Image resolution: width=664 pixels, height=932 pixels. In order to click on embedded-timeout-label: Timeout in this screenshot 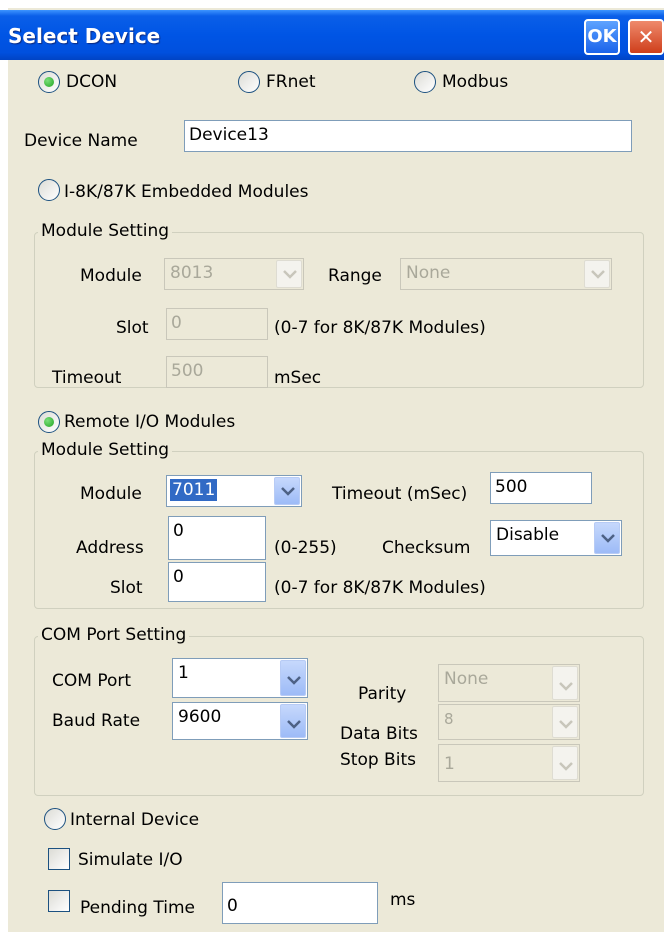, I will do `click(87, 378)`.